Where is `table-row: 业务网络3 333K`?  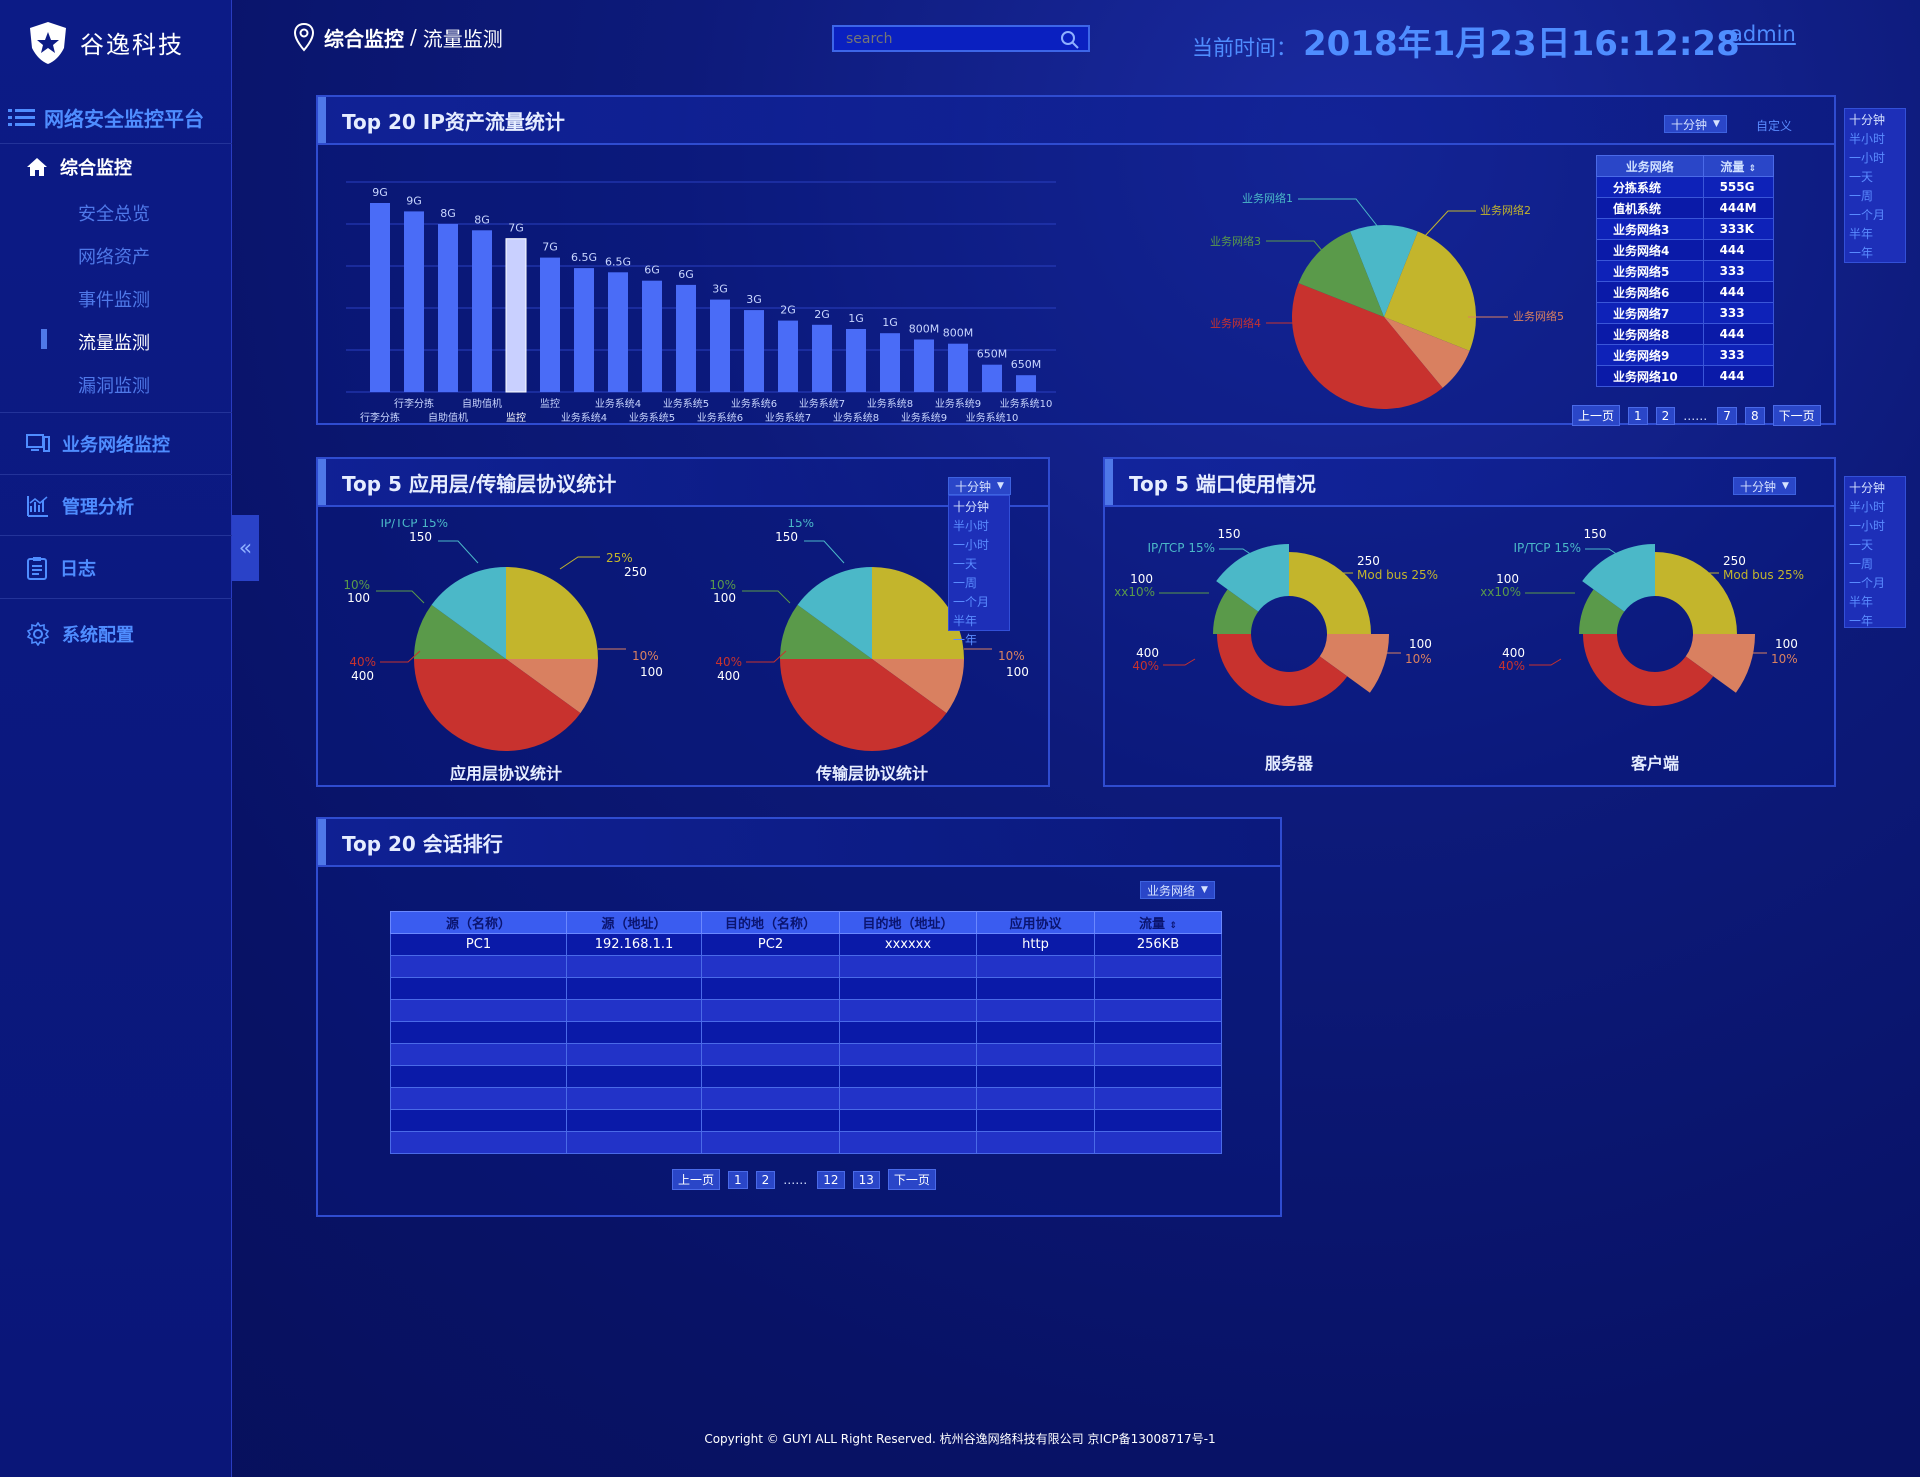 table-row: 业务网络3 333K is located at coordinates (1685, 229).